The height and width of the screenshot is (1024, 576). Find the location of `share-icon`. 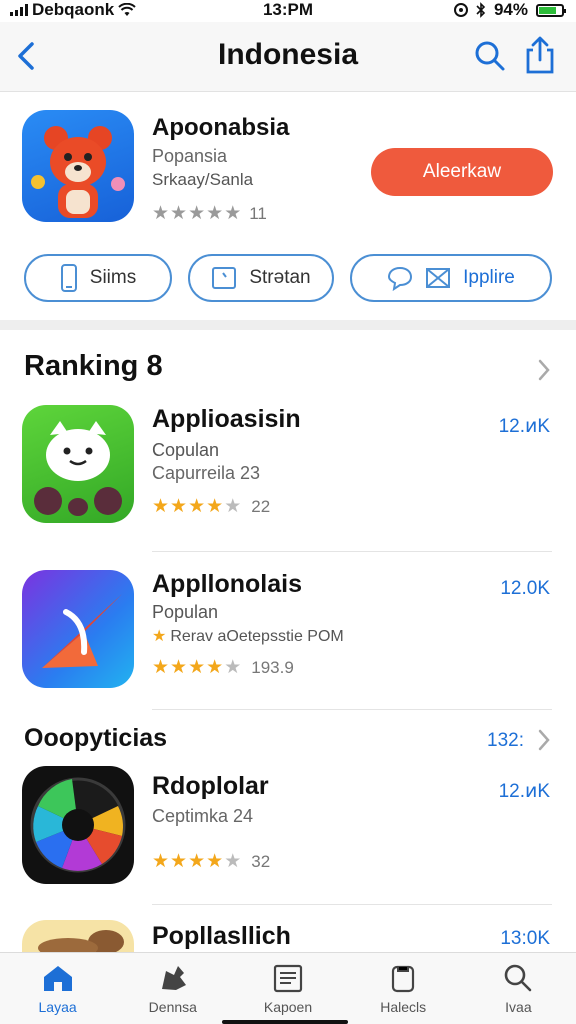

share-icon is located at coordinates (540, 55).